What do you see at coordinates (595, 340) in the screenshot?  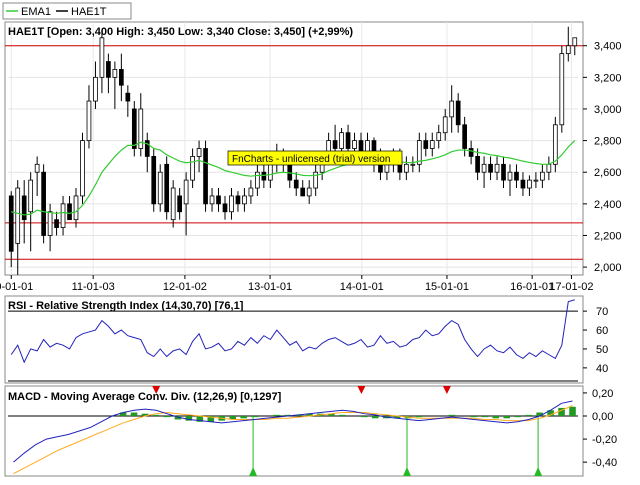 I see `rsi-y-axis: 70 60 50 40` at bounding box center [595, 340].